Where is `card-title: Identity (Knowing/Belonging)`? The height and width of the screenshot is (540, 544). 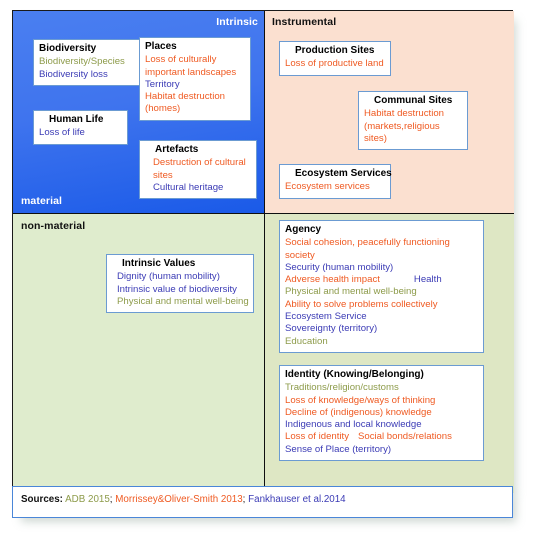
card-title: Identity (Knowing/Belonging) is located at coordinates (354, 374).